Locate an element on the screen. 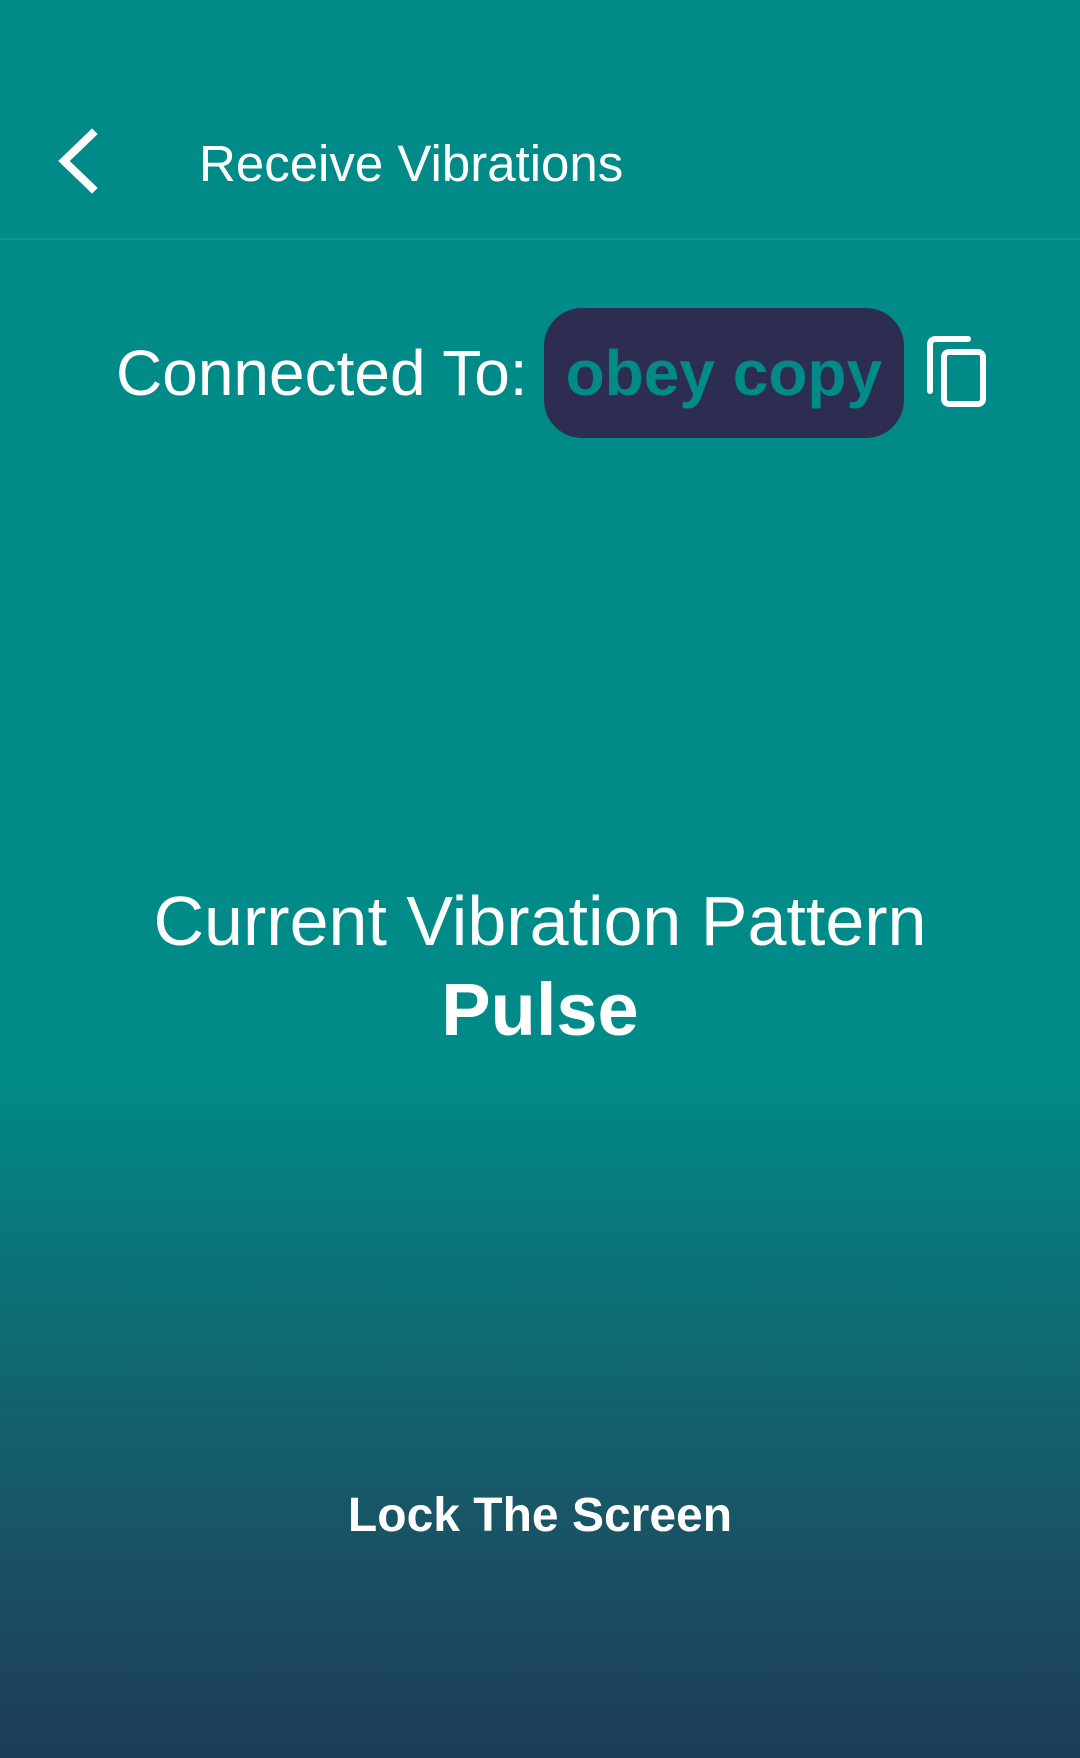 The image size is (1080, 1758). pattern-title: Current Vibration Pattern is located at coordinates (540, 921).